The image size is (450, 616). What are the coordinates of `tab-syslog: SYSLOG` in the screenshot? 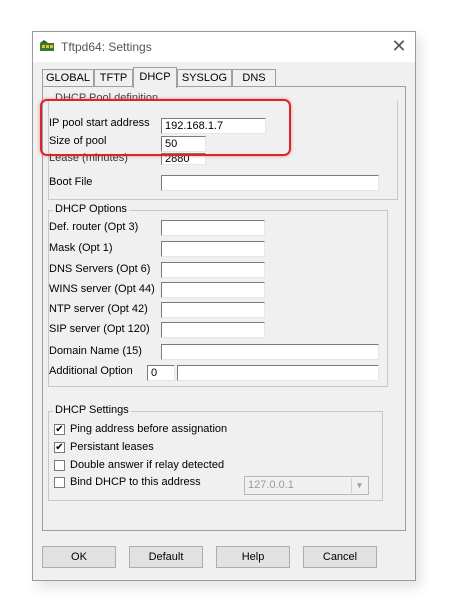 It's located at (204, 77).